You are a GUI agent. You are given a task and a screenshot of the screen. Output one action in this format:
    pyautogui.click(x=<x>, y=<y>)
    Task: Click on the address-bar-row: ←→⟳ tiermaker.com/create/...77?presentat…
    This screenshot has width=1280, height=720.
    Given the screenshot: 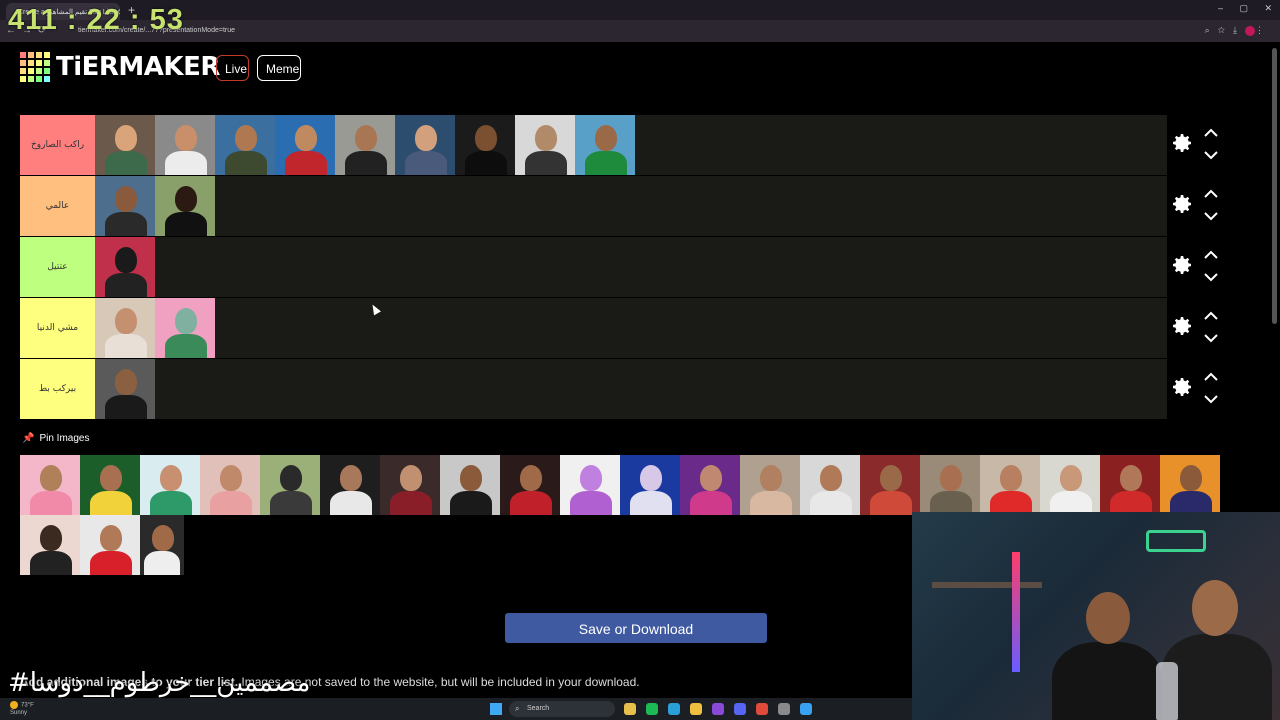 What is the action you would take?
    pyautogui.click(x=640, y=31)
    